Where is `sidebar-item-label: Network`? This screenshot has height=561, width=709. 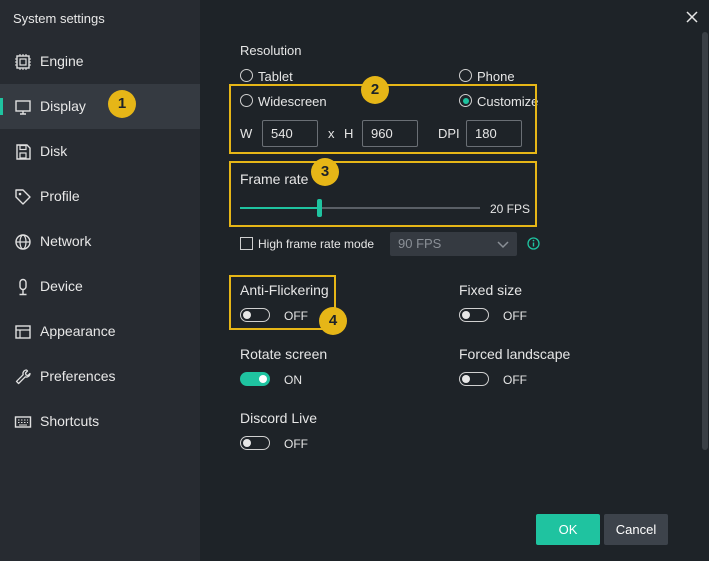 sidebar-item-label: Network is located at coordinates (66, 241).